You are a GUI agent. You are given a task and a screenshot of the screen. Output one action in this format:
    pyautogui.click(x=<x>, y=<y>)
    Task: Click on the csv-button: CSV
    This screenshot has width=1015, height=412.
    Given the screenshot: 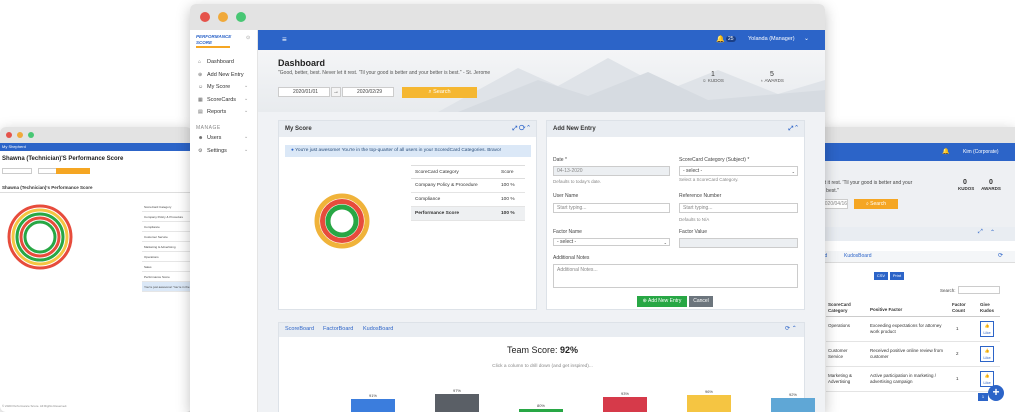 What is the action you would take?
    pyautogui.click(x=881, y=276)
    